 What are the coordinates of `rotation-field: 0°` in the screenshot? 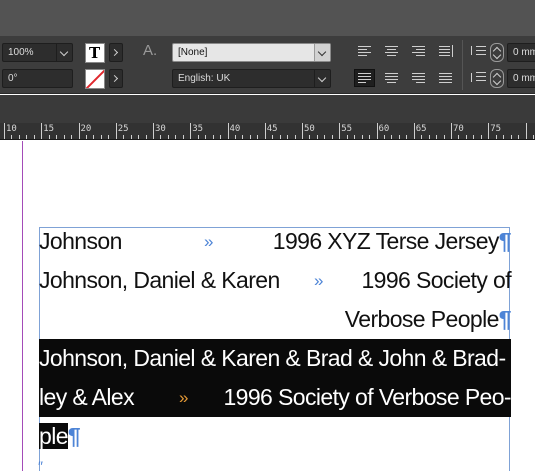 It's located at (37, 78).